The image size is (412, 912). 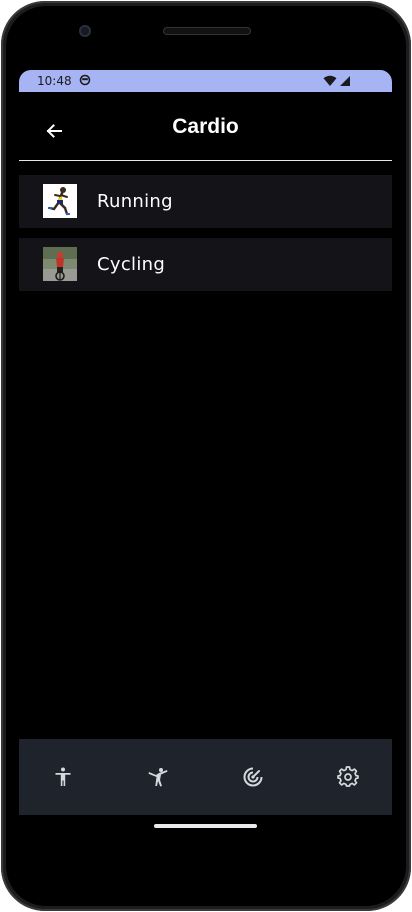 I want to click on runner-photo, so click(x=60, y=201).